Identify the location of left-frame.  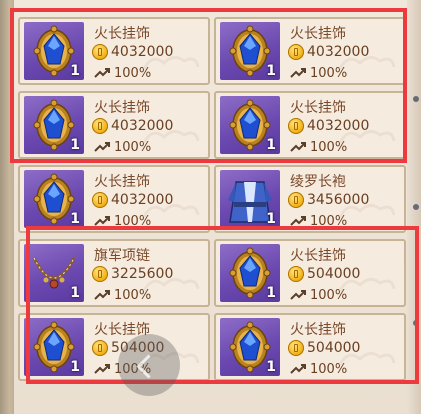
(7, 207).